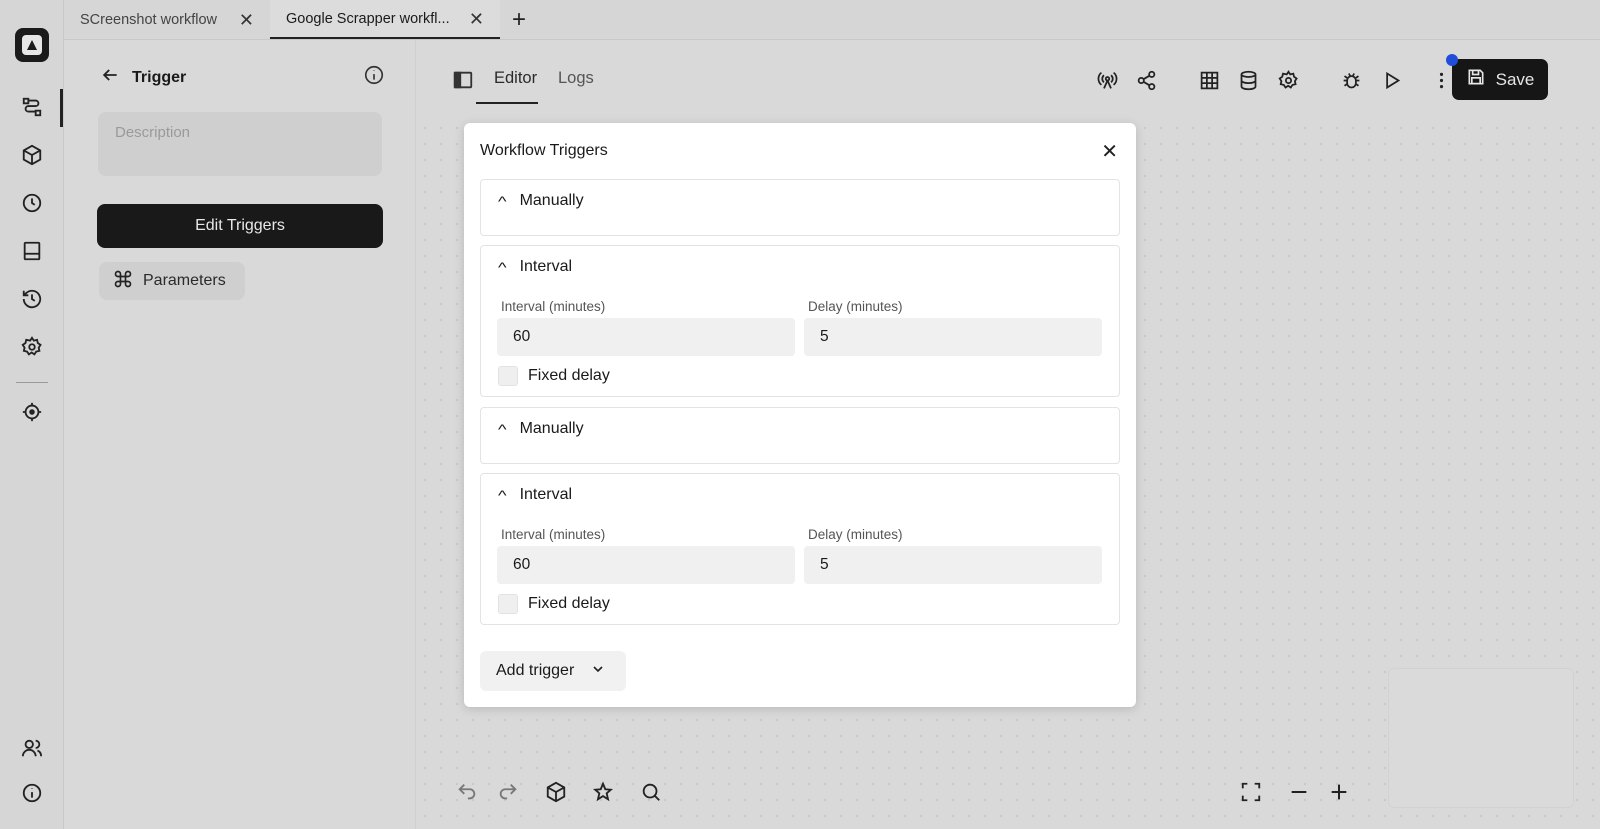 The image size is (1600, 829). What do you see at coordinates (603, 792) in the screenshot?
I see `magic-icon` at bounding box center [603, 792].